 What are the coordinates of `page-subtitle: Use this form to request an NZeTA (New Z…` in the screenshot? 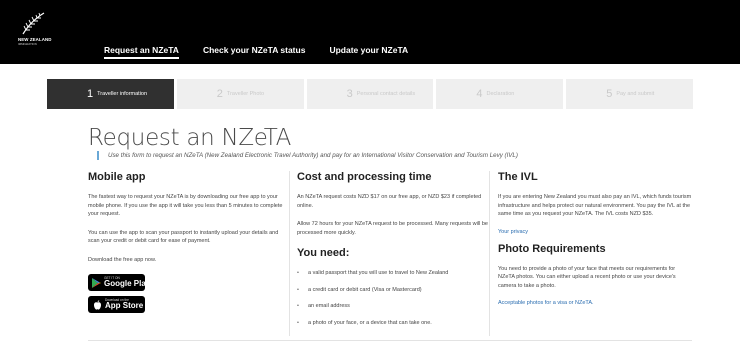 It's located at (313, 155).